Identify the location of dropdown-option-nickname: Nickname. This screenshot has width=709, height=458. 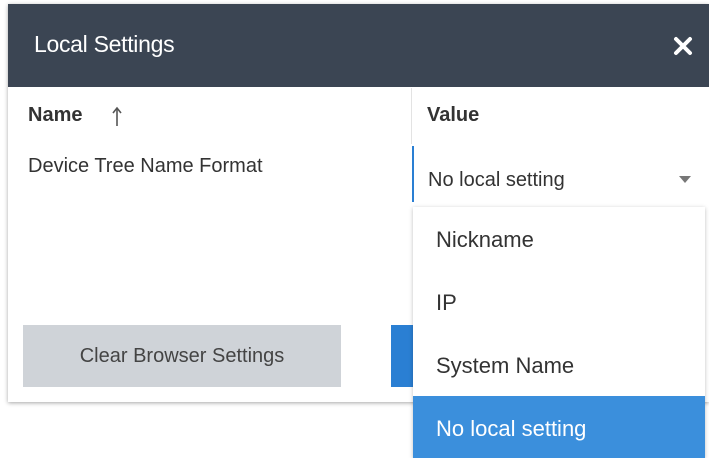
(559, 238).